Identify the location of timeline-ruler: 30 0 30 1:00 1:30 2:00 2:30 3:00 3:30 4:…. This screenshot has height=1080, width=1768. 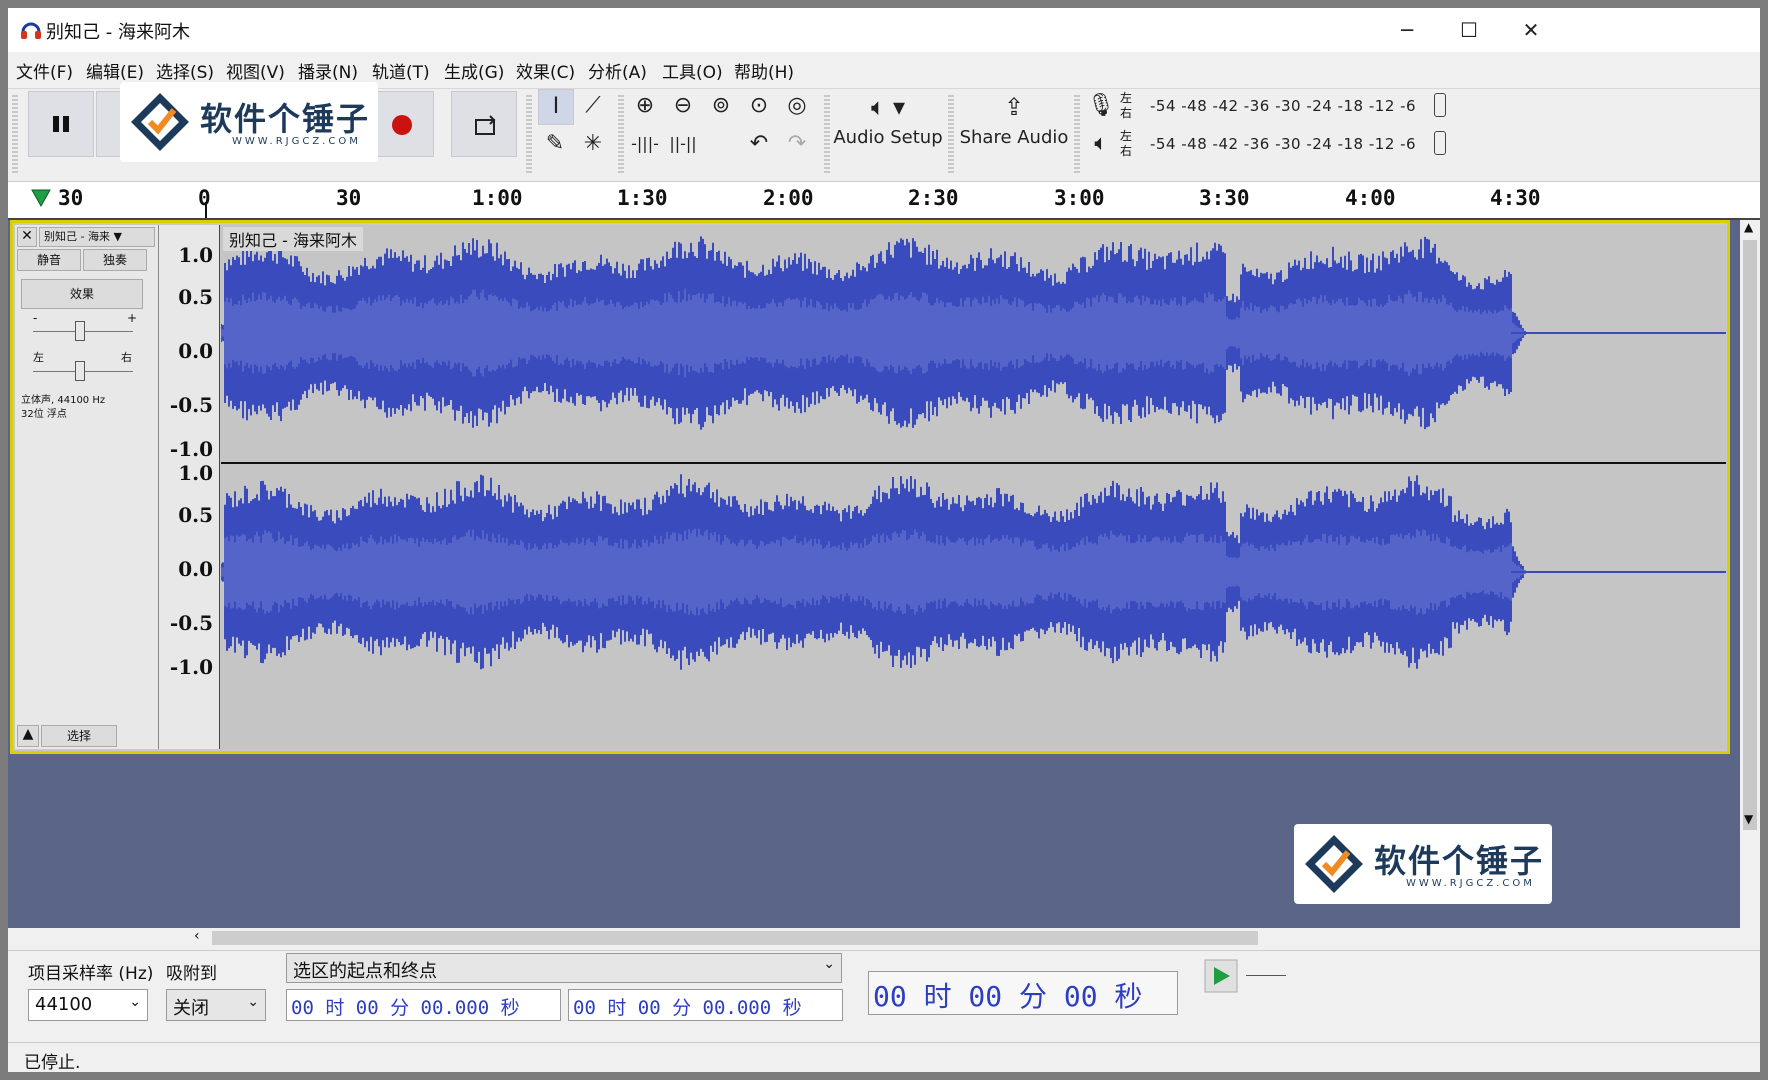
(884, 201).